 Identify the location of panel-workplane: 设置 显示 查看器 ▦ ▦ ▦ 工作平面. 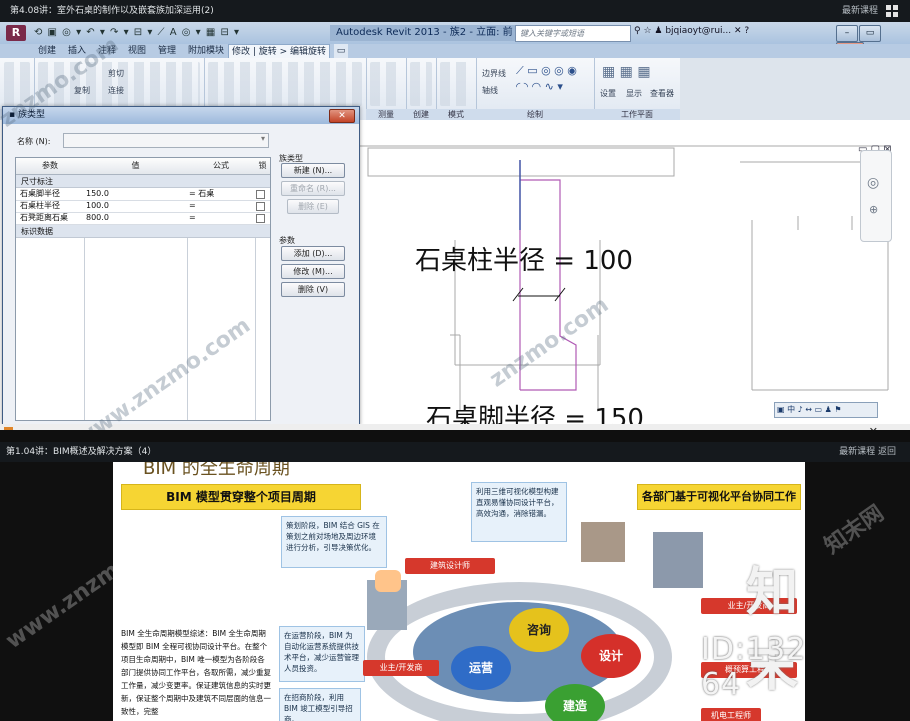
(637, 89).